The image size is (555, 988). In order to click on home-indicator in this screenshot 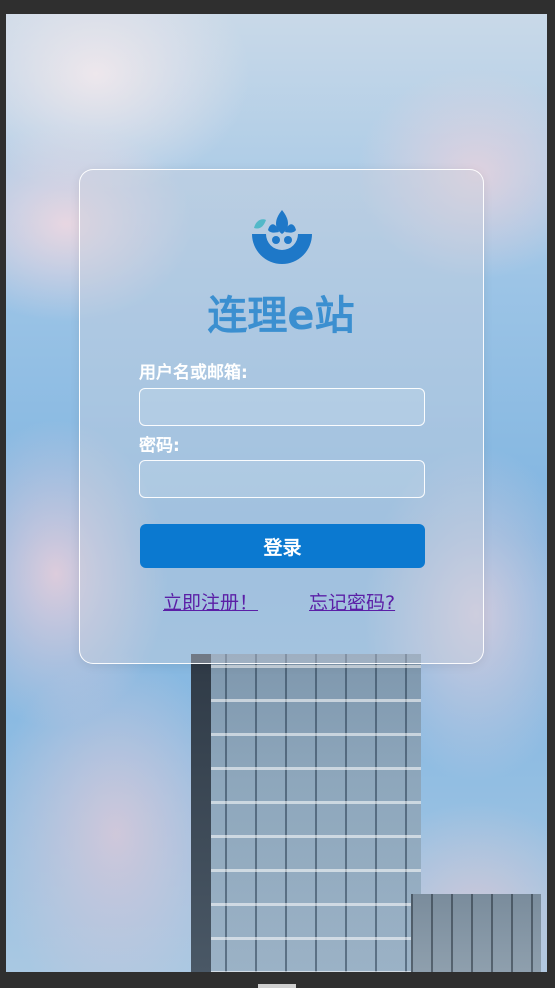, I will do `click(277, 986)`.